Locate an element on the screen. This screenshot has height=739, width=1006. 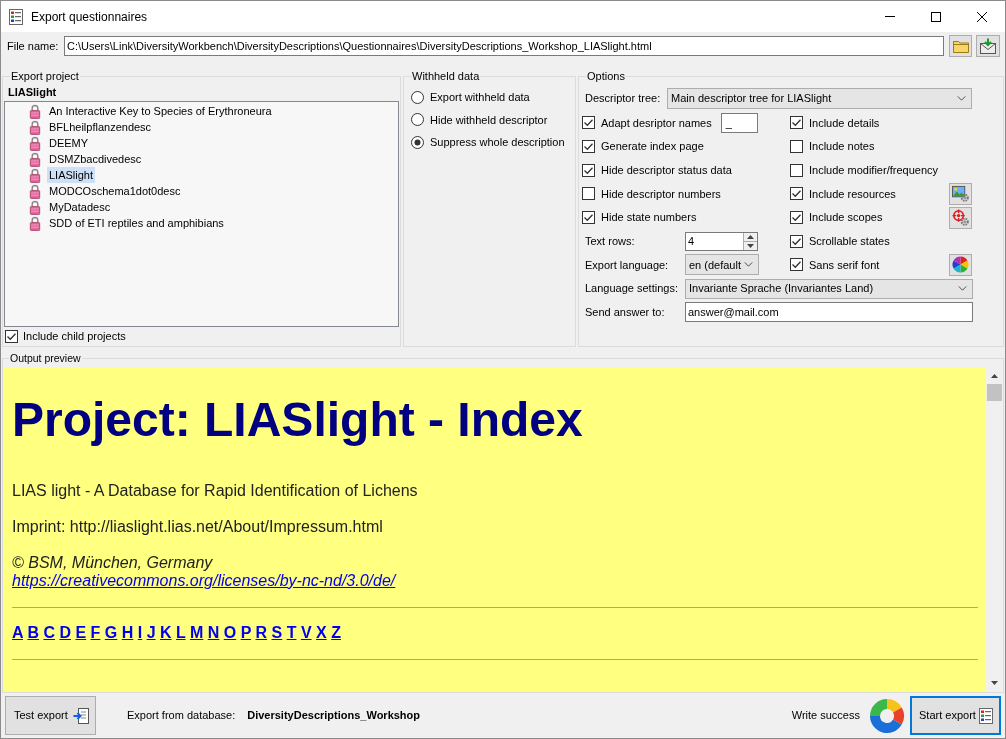
tree-item: MODCOschema1dot0desc is located at coordinates (115, 191).